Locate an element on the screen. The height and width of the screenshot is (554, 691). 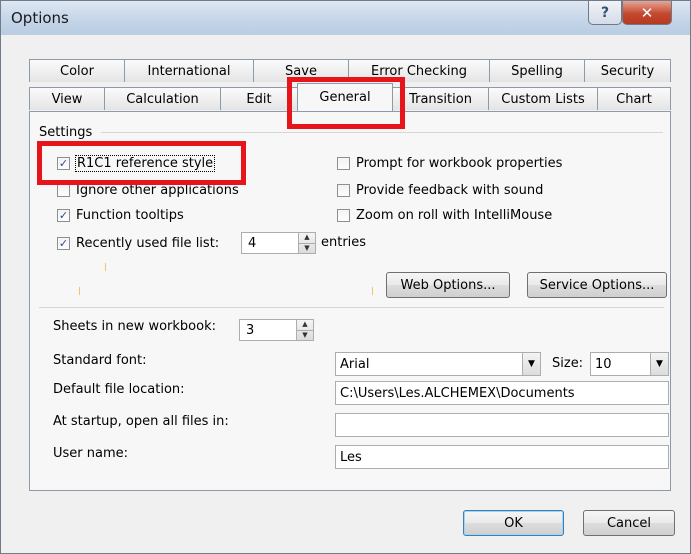
tab-label: Edit is located at coordinates (259, 99).